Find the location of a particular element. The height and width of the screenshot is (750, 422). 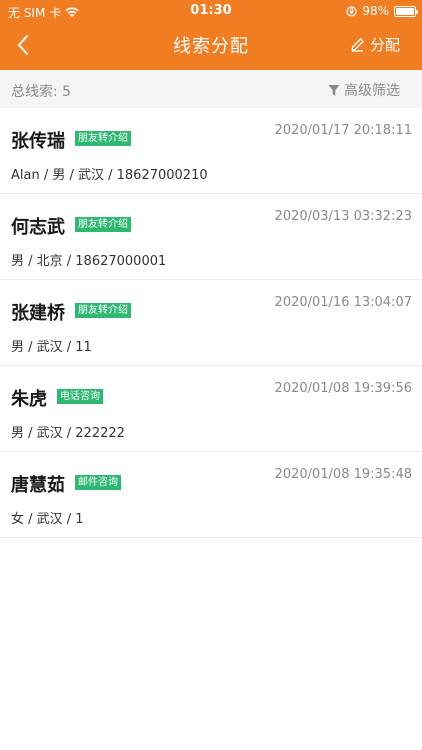

assign-label: 分配 is located at coordinates (384, 45).